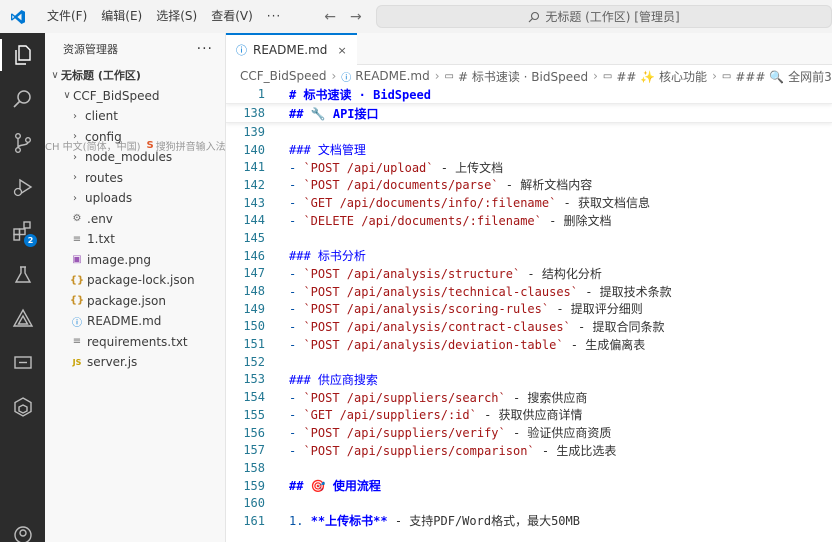 The width and height of the screenshot is (832, 542). Describe the element at coordinates (529, 94) in the screenshot. I see `sticky-scroll-line: 1 # 标书速读 · BidSpeed` at that location.